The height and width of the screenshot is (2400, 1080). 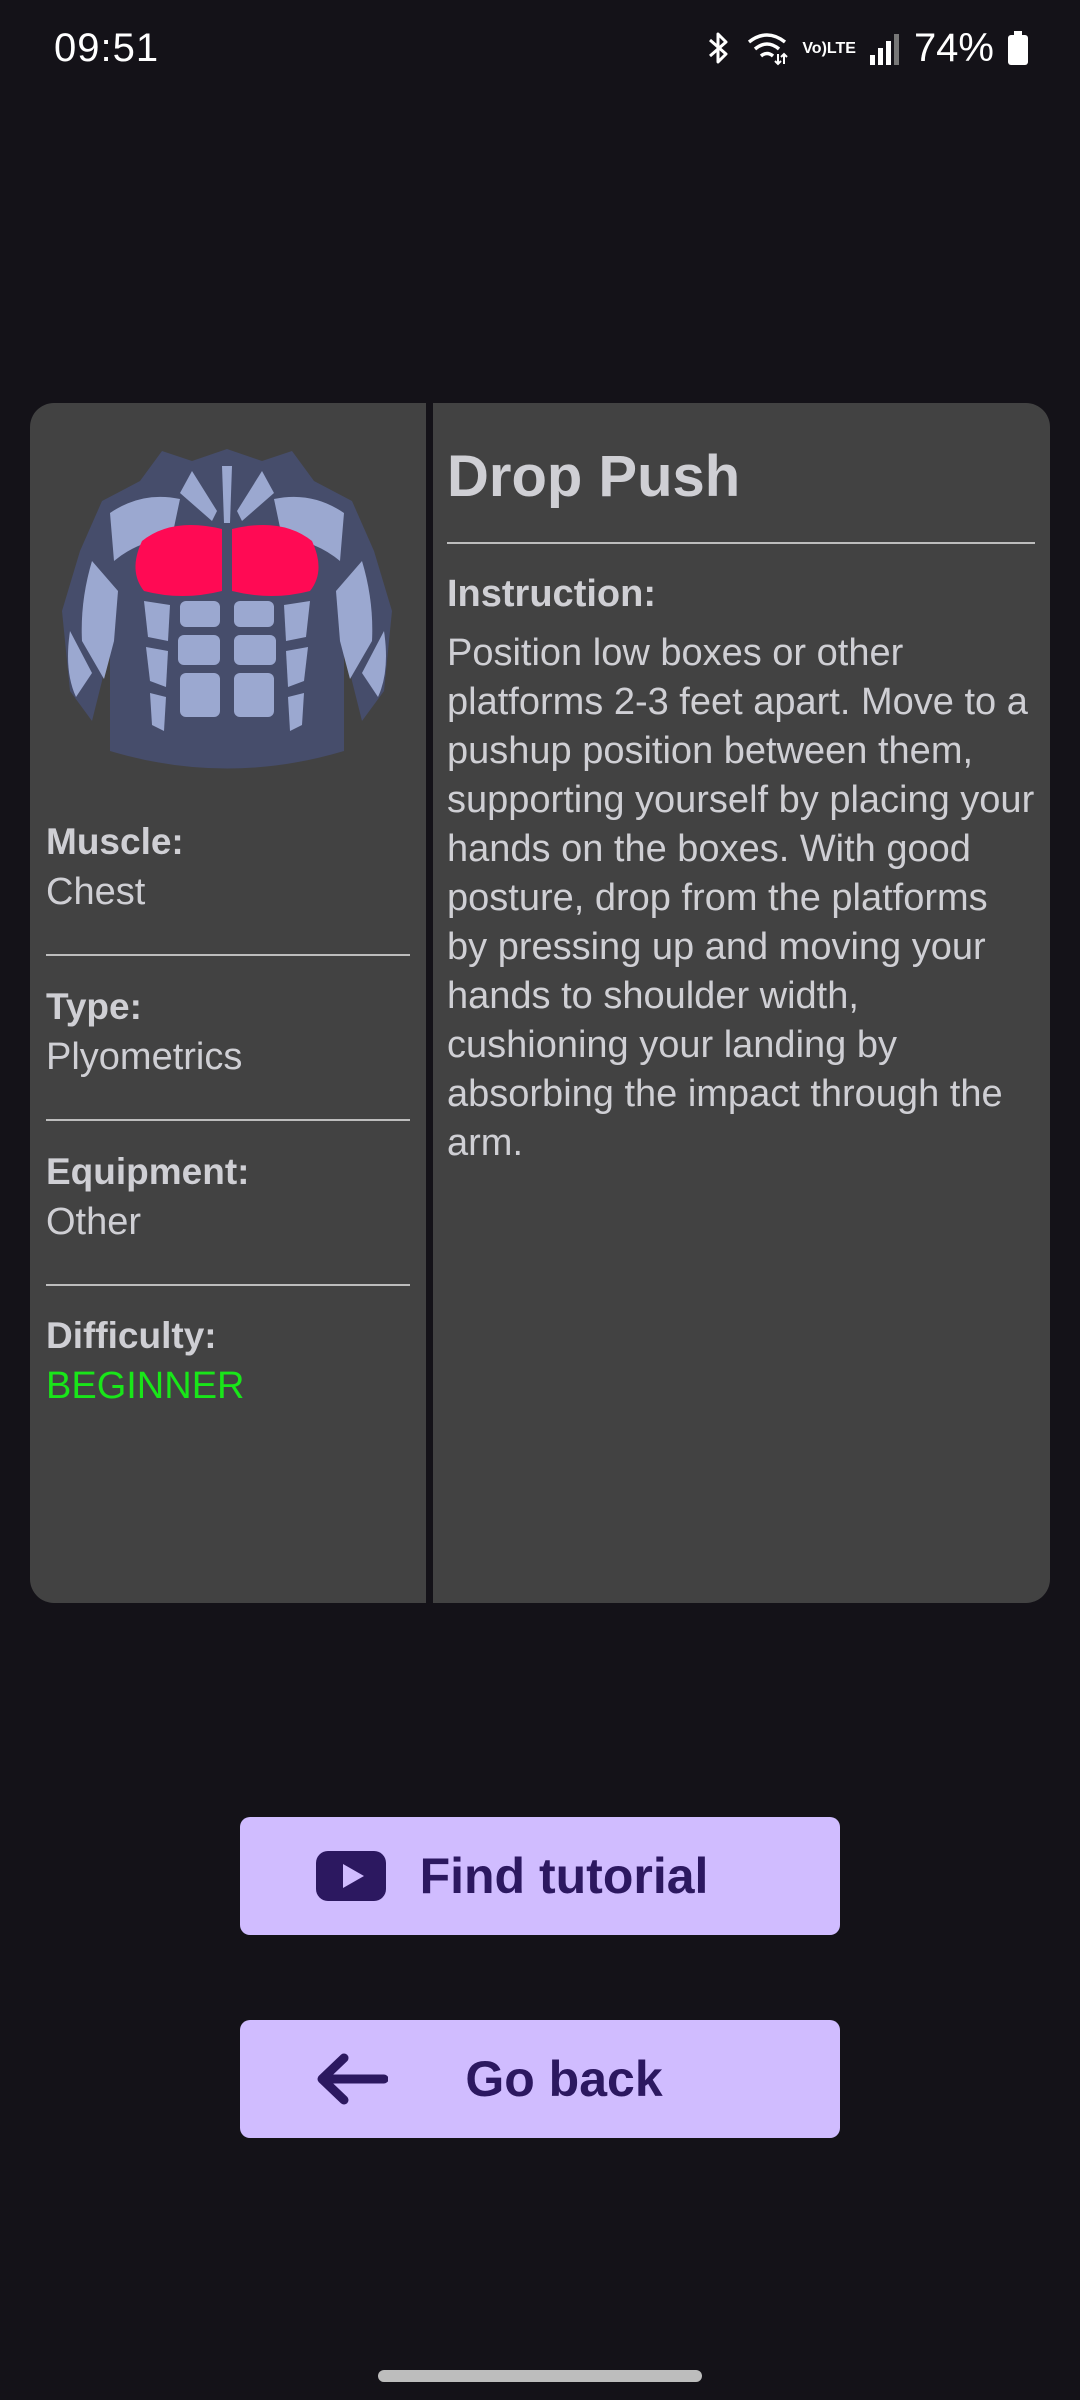 I want to click on difficulty-label: Difficulty:, so click(x=131, y=1335).